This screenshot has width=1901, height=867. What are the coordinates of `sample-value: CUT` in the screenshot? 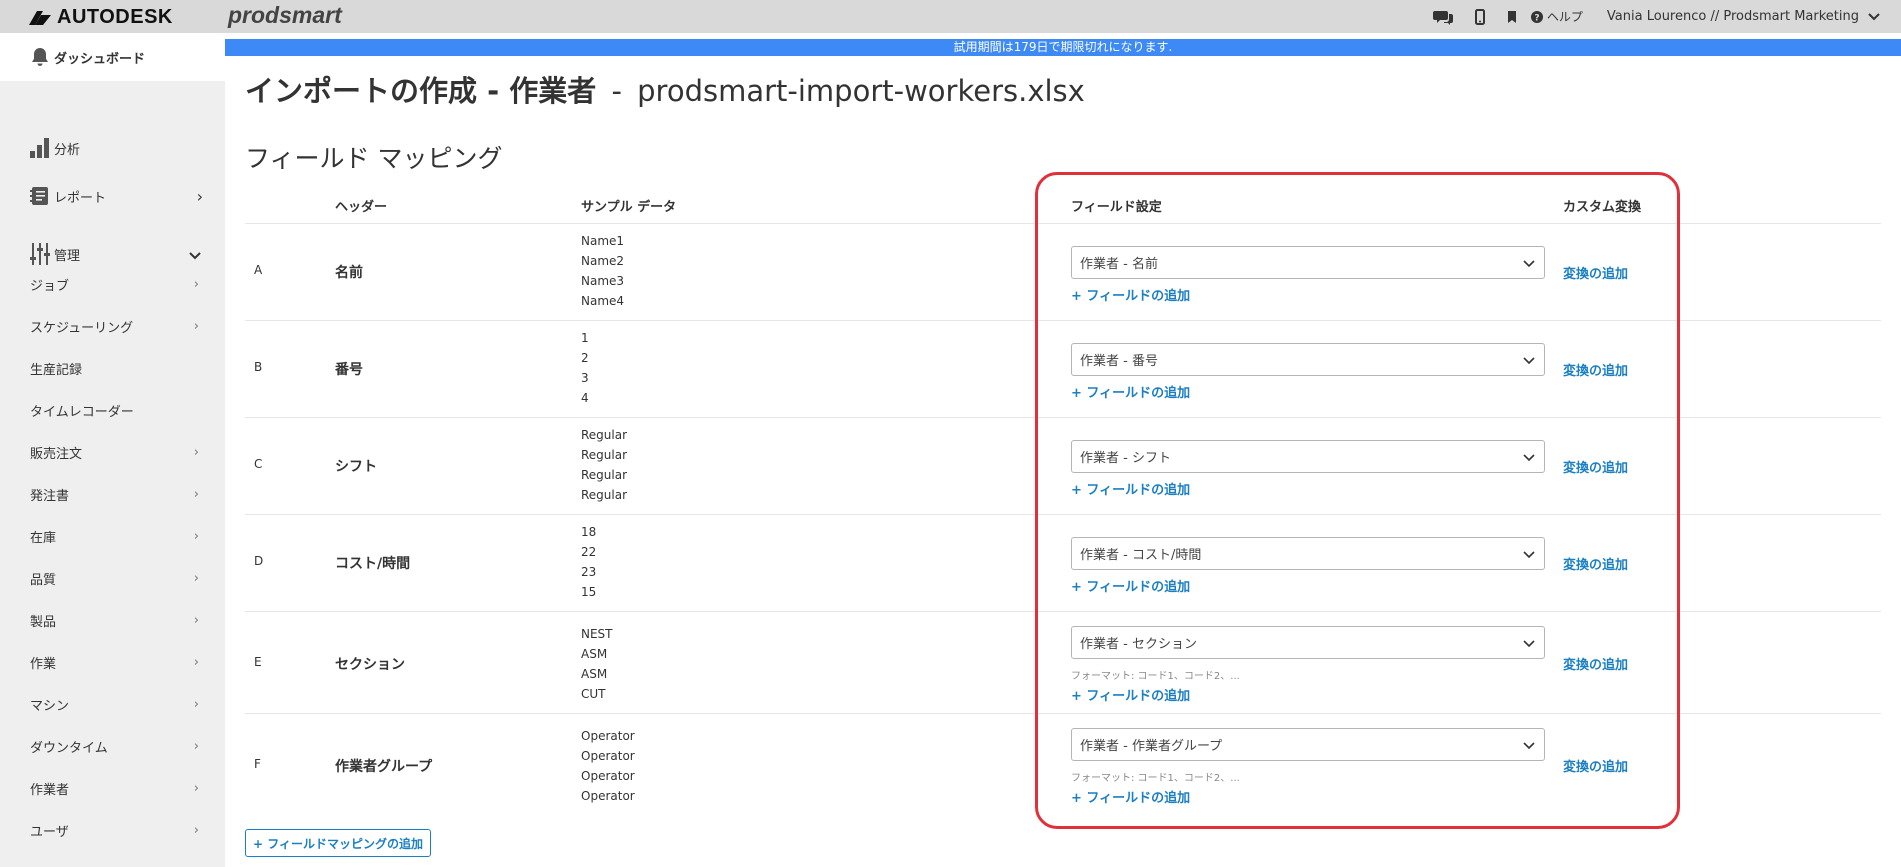 It's located at (593, 694).